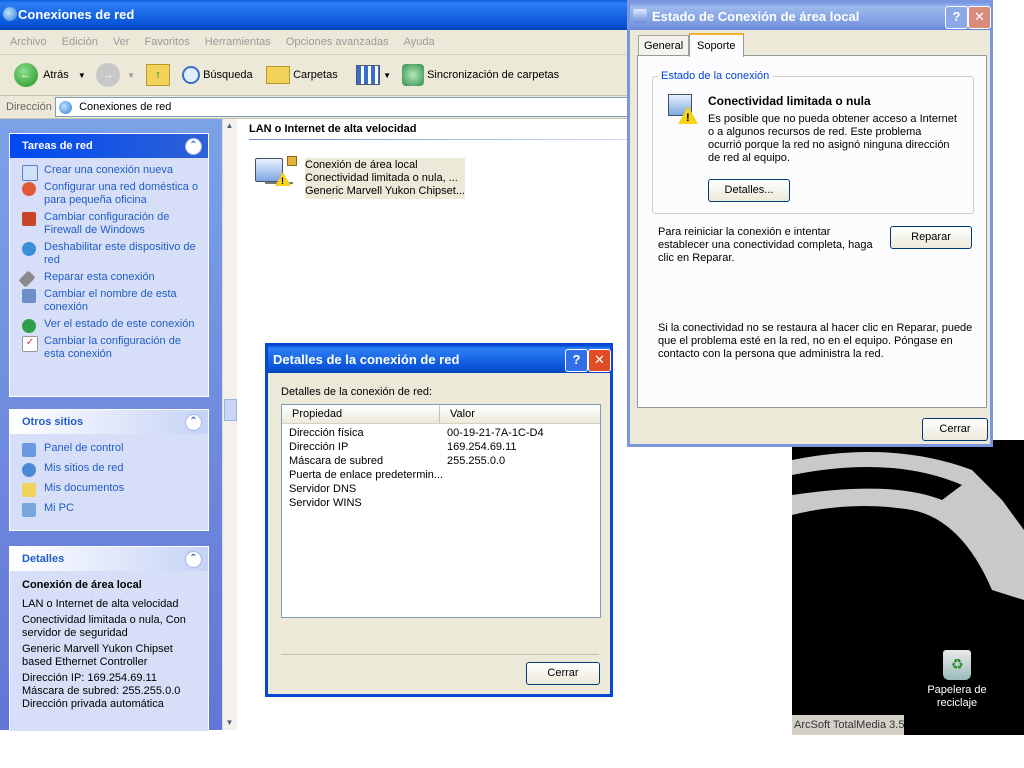 The height and width of the screenshot is (768, 1024). I want to click on up-folder-icon: ↑, so click(158, 75).